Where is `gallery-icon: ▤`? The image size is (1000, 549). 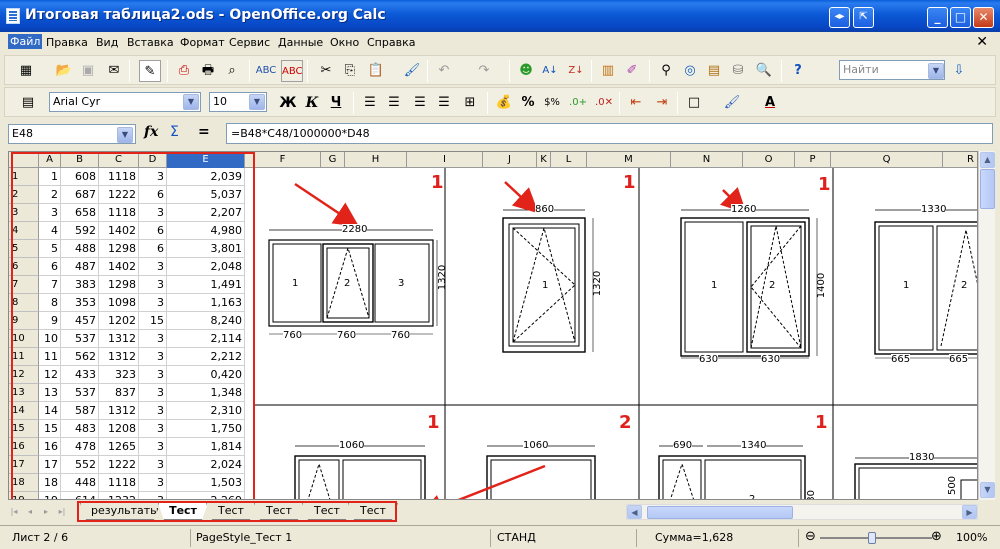 gallery-icon: ▤ is located at coordinates (714, 71).